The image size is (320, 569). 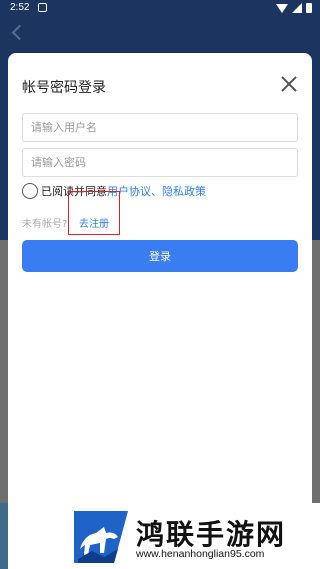 I want to click on password-input, so click(x=160, y=162).